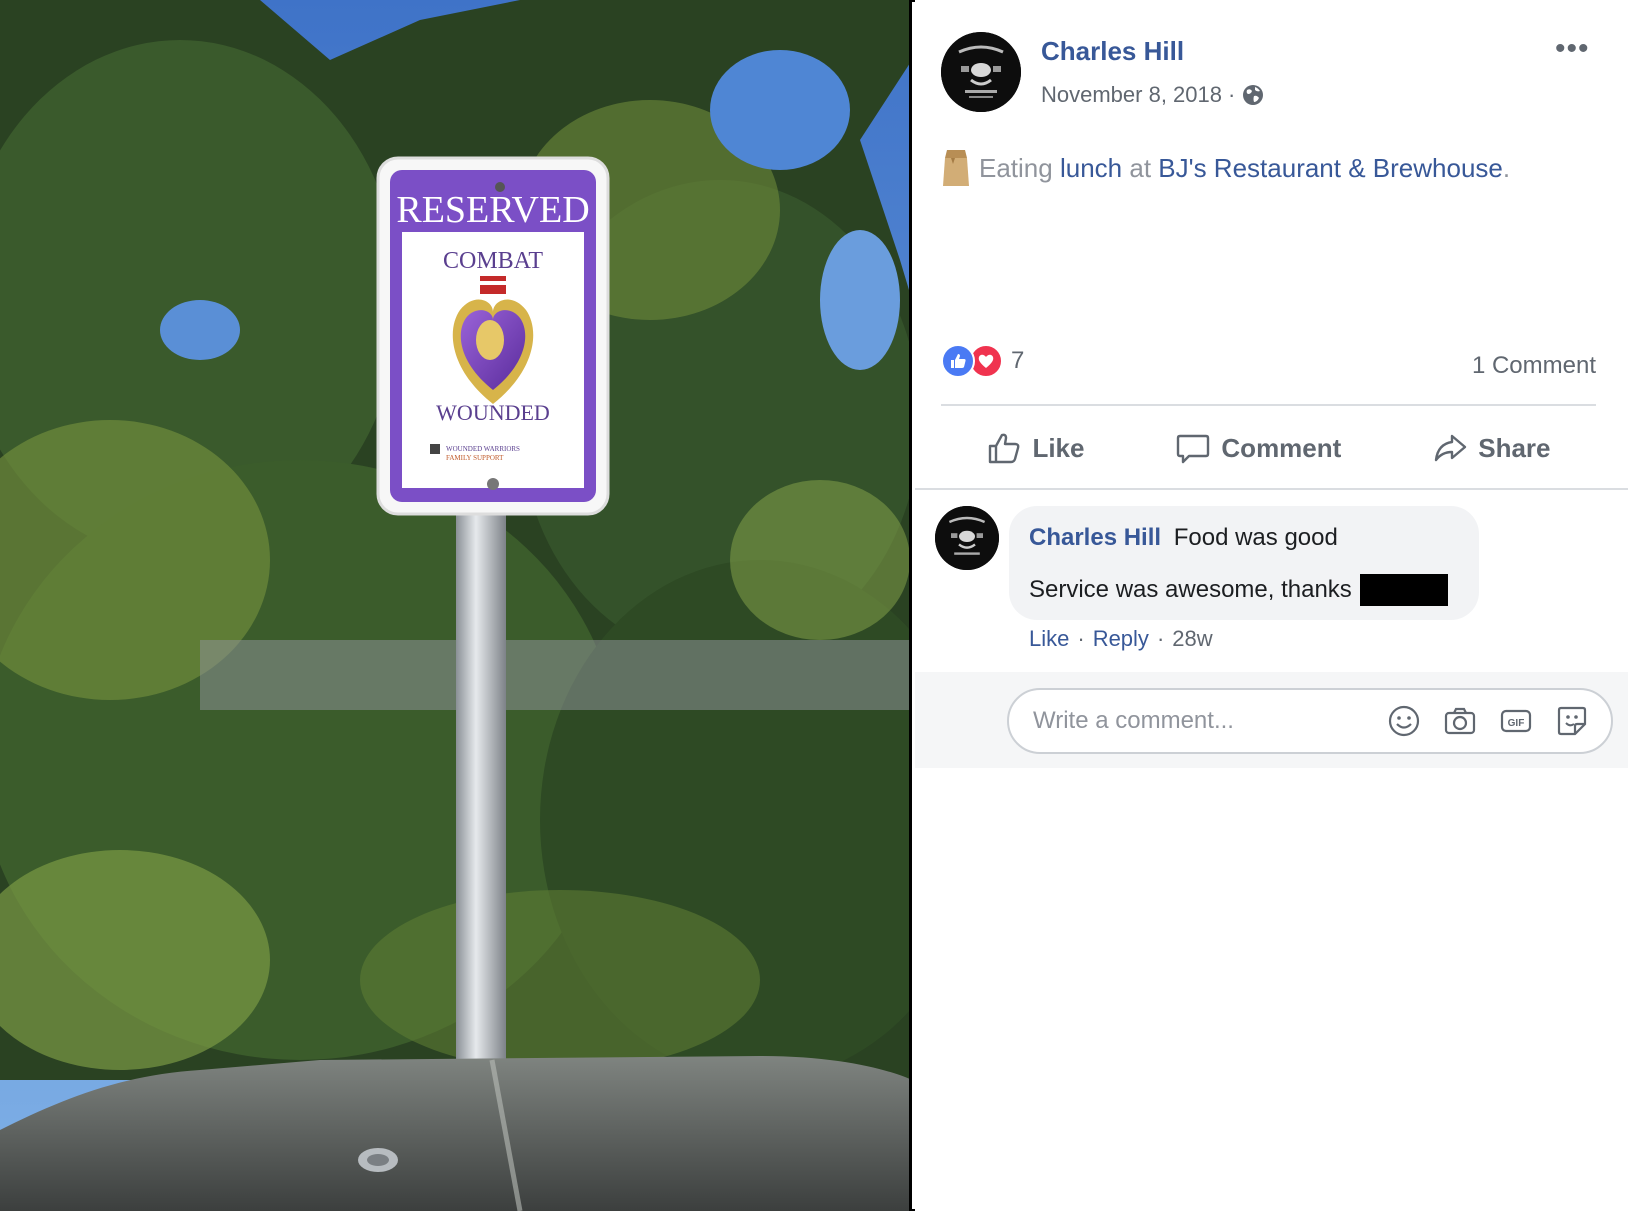  What do you see at coordinates (1058, 447) in the screenshot?
I see `like-button-label: Like` at bounding box center [1058, 447].